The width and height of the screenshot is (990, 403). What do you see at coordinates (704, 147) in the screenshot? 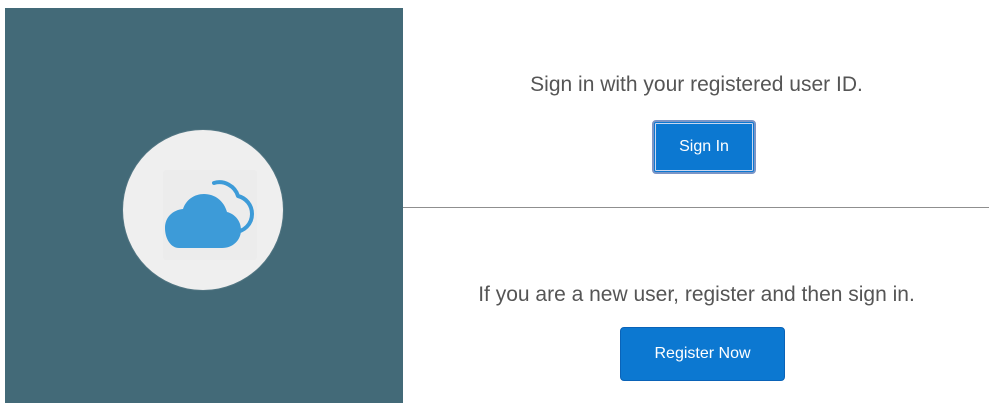
I see `sign-in-button: Sign In` at bounding box center [704, 147].